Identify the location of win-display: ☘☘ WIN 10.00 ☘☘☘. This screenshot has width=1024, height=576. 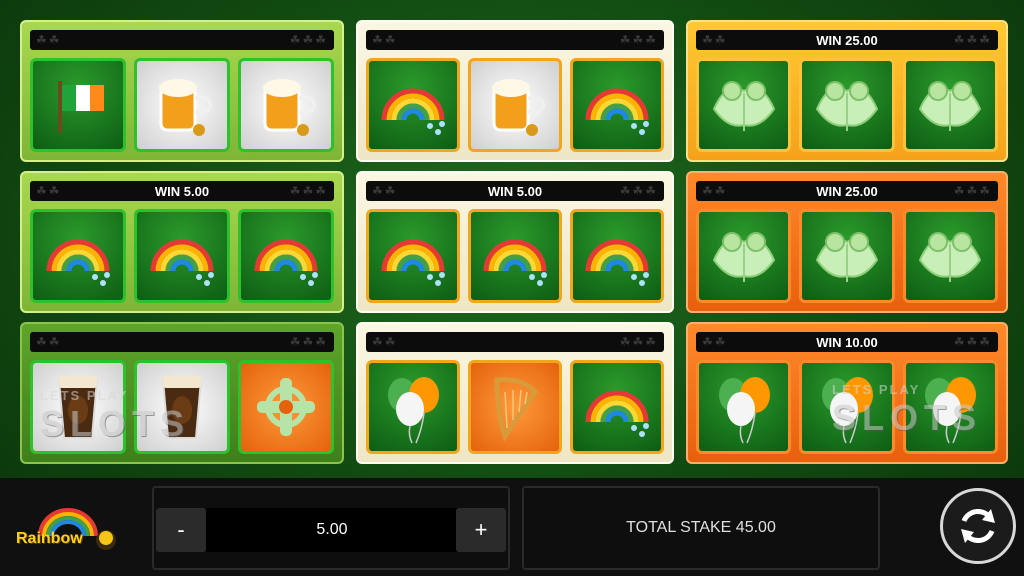
(847, 342).